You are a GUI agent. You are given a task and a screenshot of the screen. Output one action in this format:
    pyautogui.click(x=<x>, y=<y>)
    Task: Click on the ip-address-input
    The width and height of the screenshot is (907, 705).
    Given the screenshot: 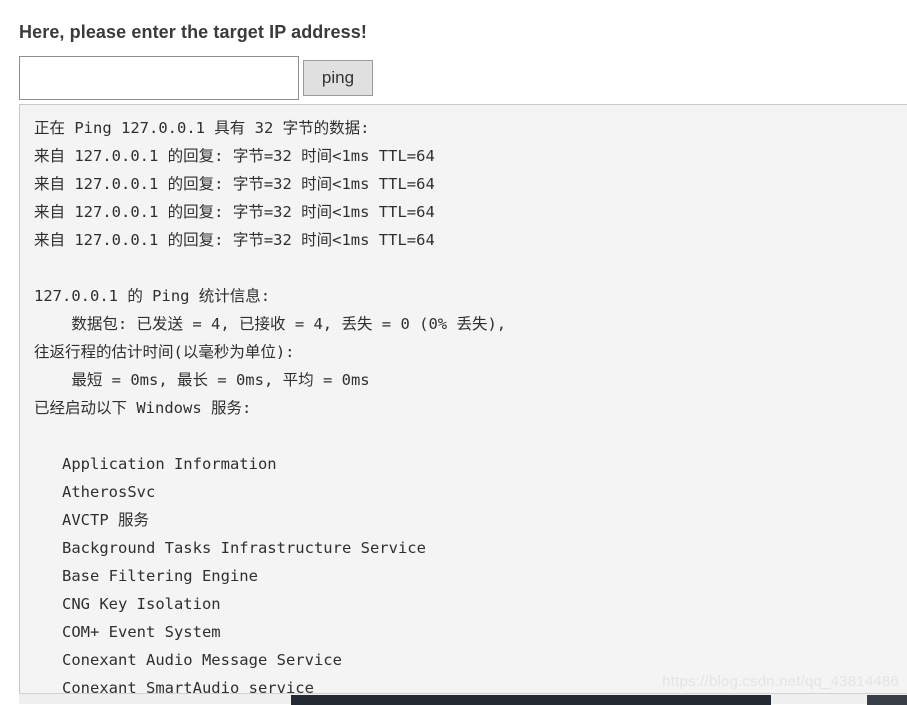 What is the action you would take?
    pyautogui.click(x=159, y=78)
    